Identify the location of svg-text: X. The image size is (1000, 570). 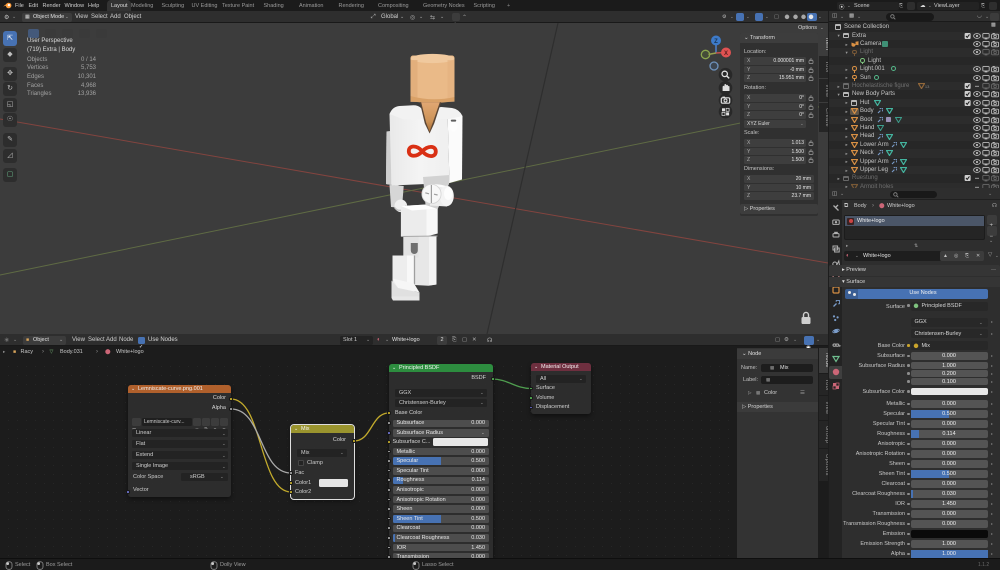
(726, 54).